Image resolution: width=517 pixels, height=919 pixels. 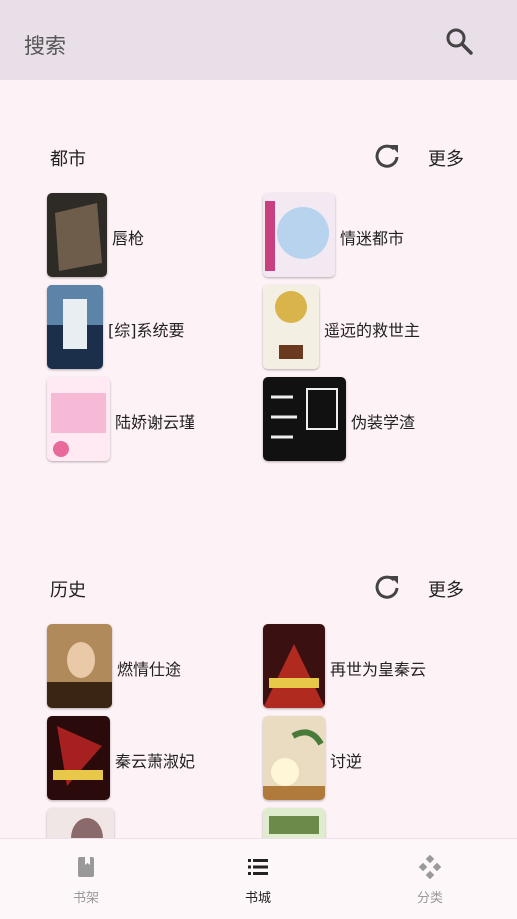 I want to click on book-item: 再世为皇秦云, so click(x=353, y=666).